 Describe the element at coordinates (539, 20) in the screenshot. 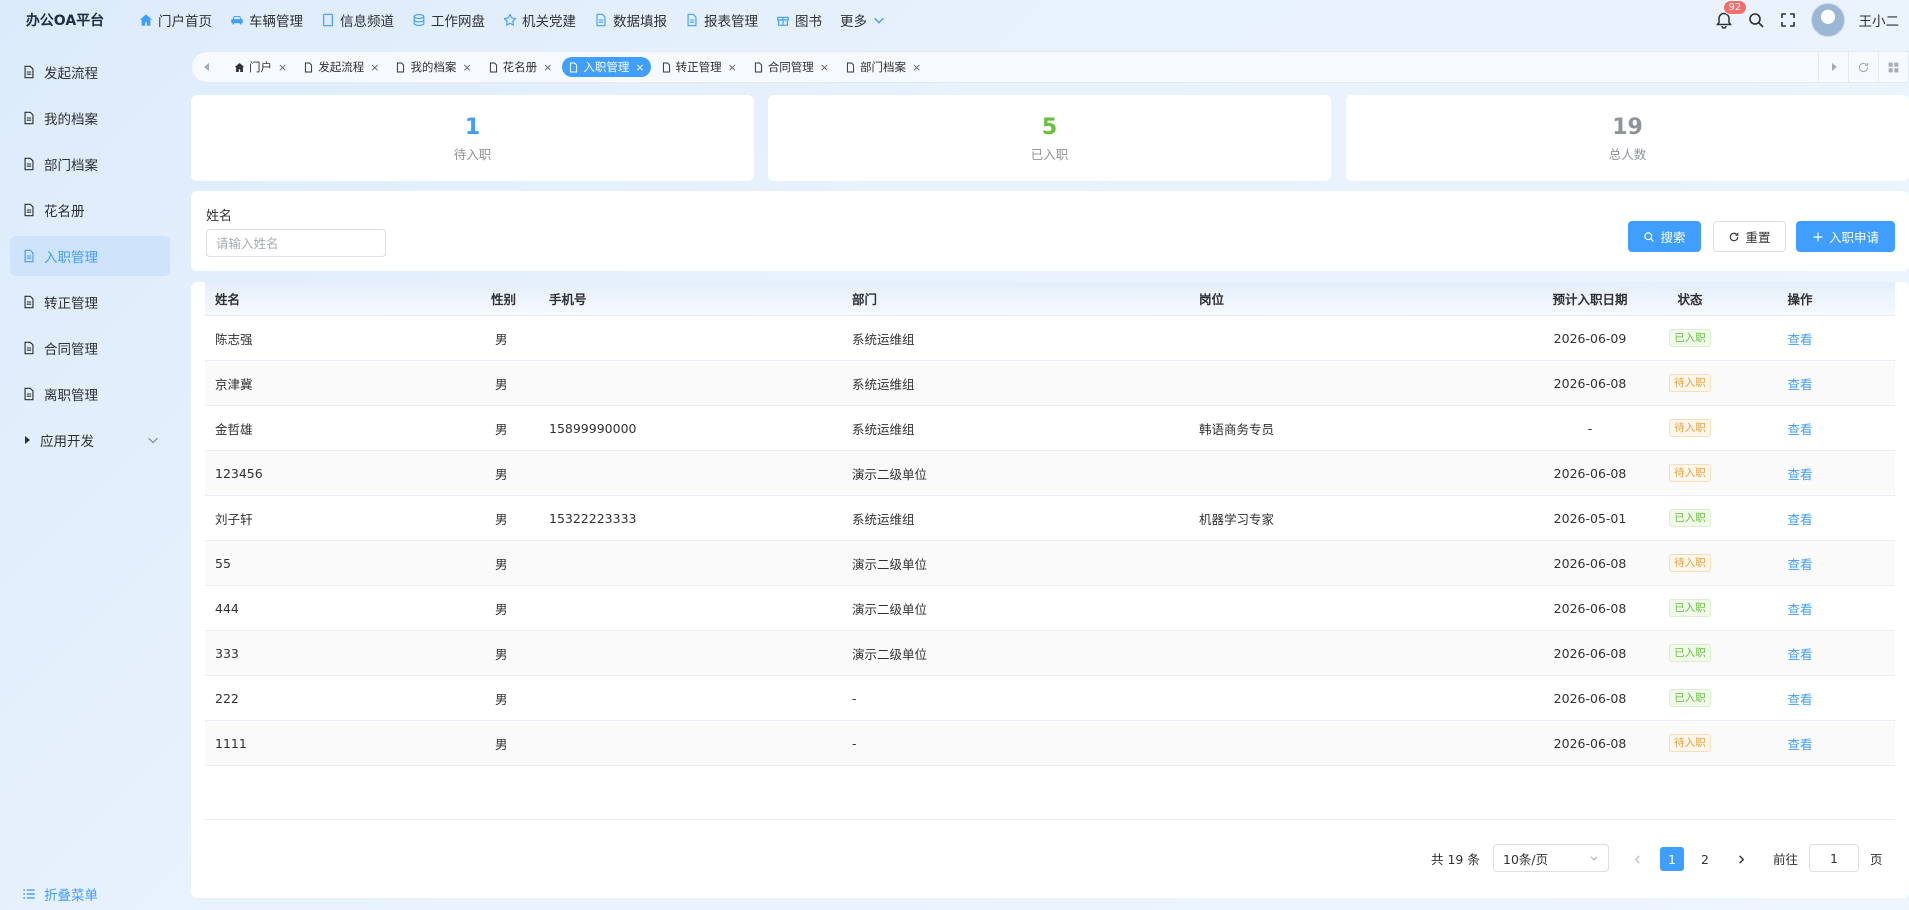

I see `topnav-item-party: 机关党建` at that location.